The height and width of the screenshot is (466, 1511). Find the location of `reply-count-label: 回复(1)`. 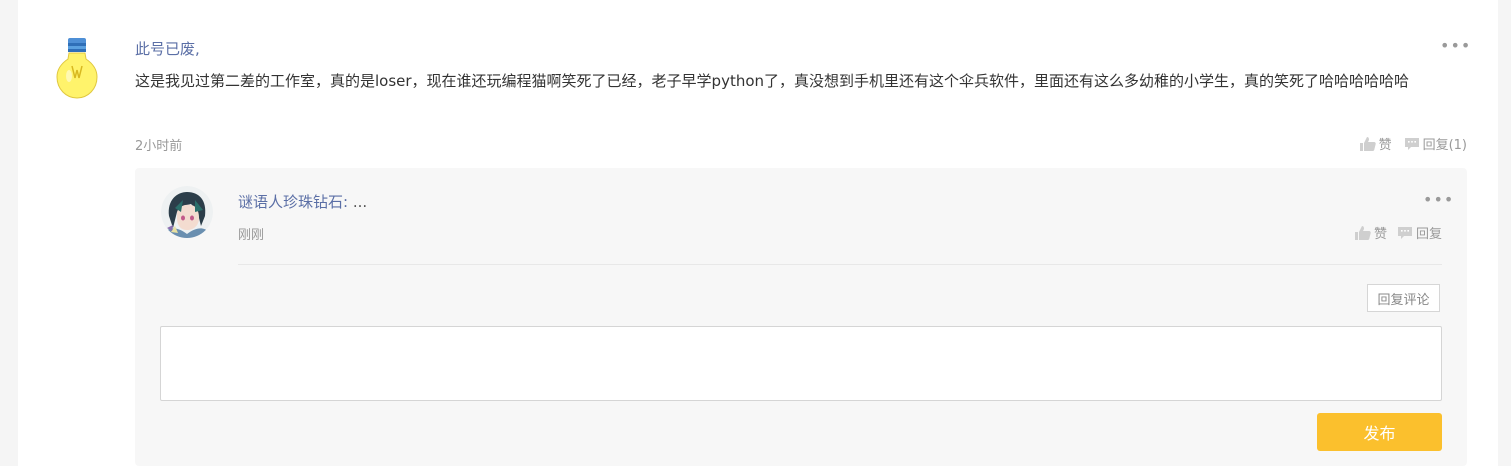

reply-count-label: 回复(1) is located at coordinates (1444, 145).